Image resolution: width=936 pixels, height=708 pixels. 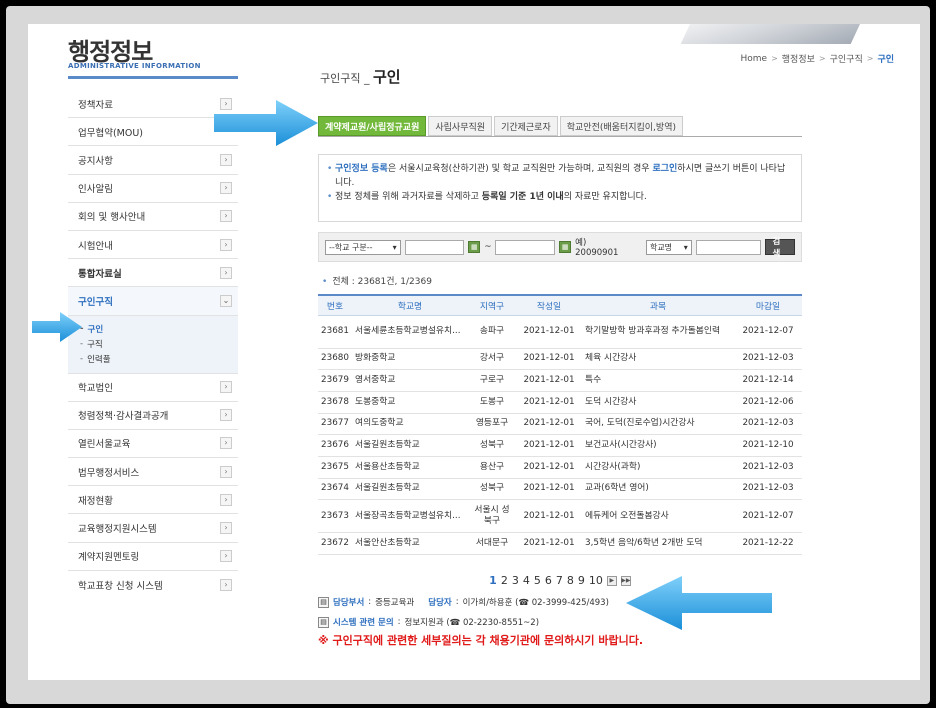 I want to click on contact-system-value: 정보지원과 (☎ 02-2230-8551~2), so click(x=472, y=623).